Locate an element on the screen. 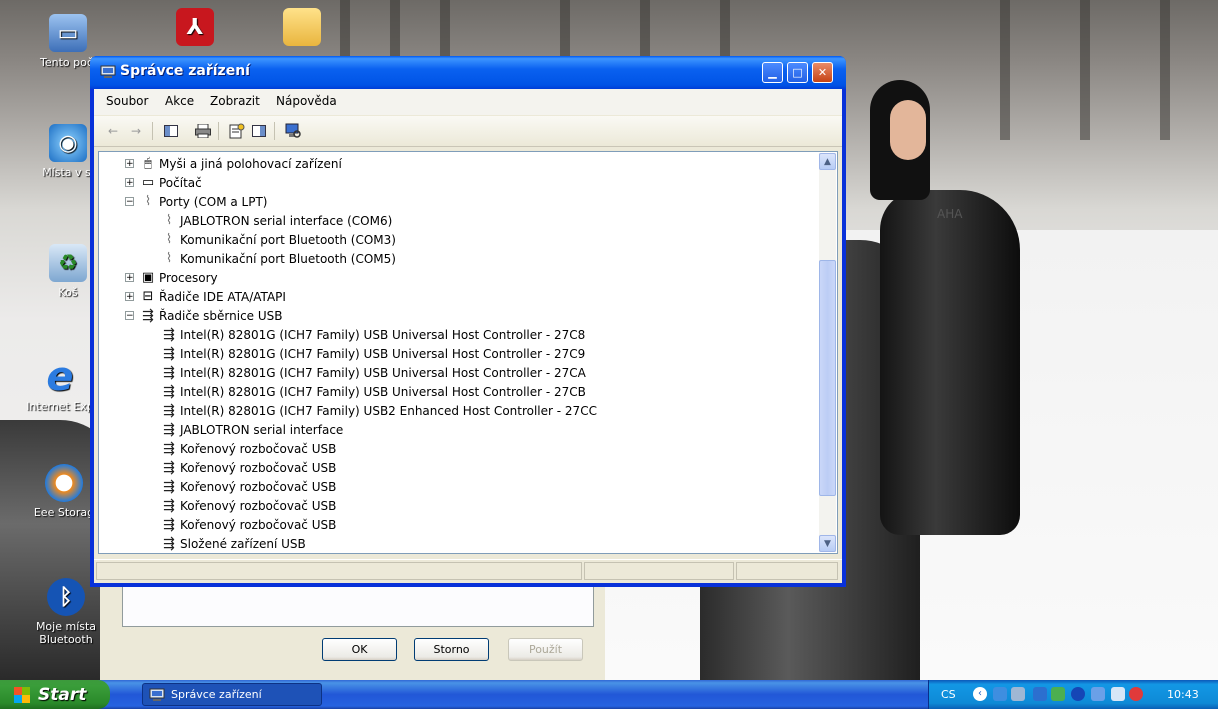 This screenshot has width=1218, height=709. close-button: ✕ is located at coordinates (822, 72).